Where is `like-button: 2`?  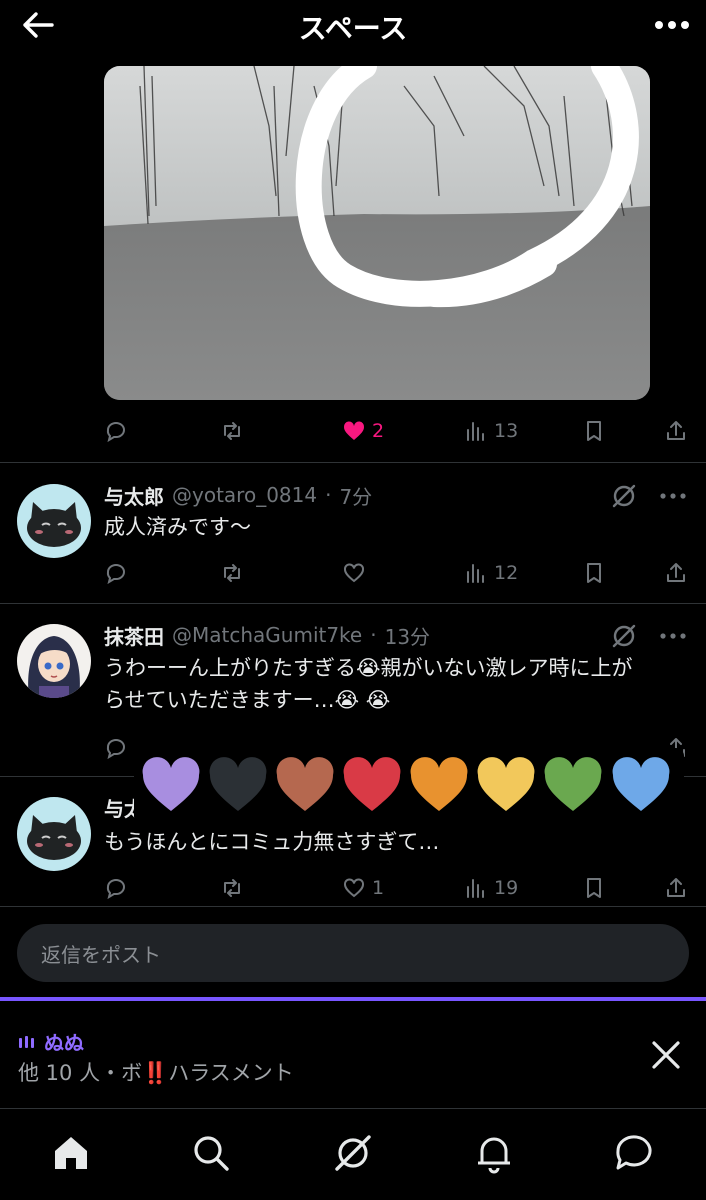
like-button: 2 is located at coordinates (363, 431).